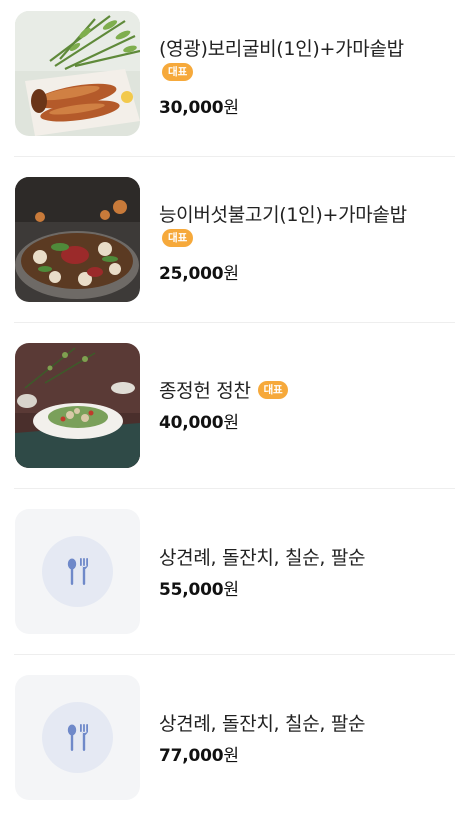  Describe the element at coordinates (199, 274) in the screenshot. I see `menu-item-price: 25,000원` at that location.